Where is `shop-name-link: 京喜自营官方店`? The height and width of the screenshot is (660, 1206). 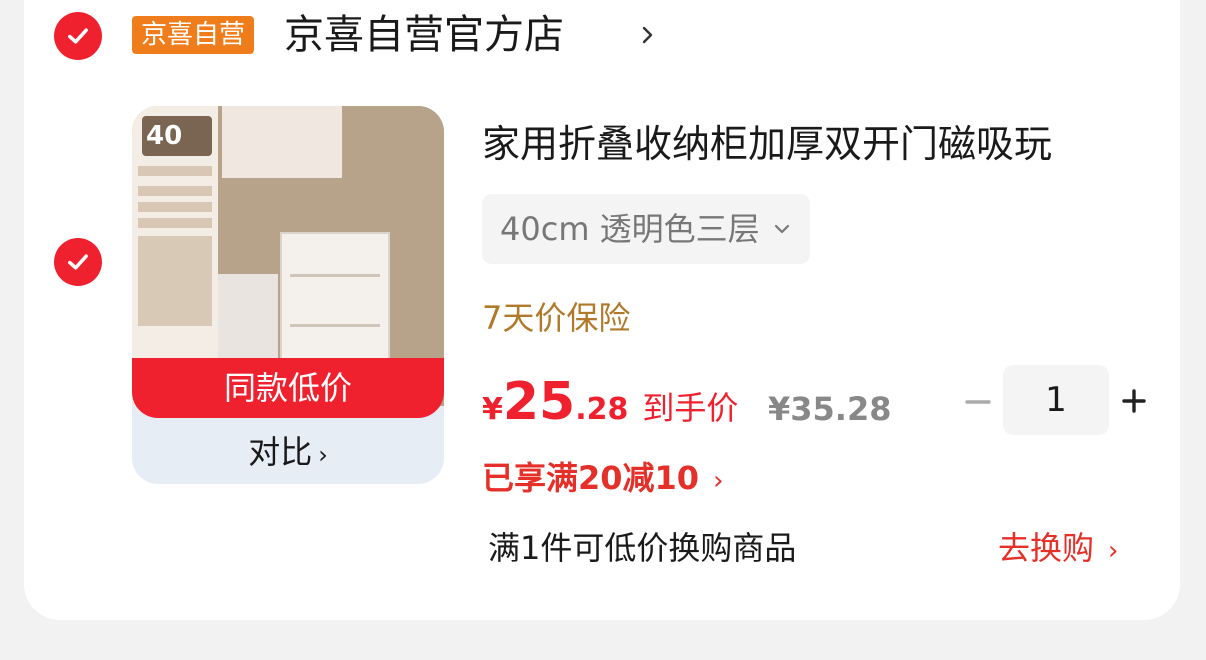 shop-name-link: 京喜自营官方店 is located at coordinates (424, 35).